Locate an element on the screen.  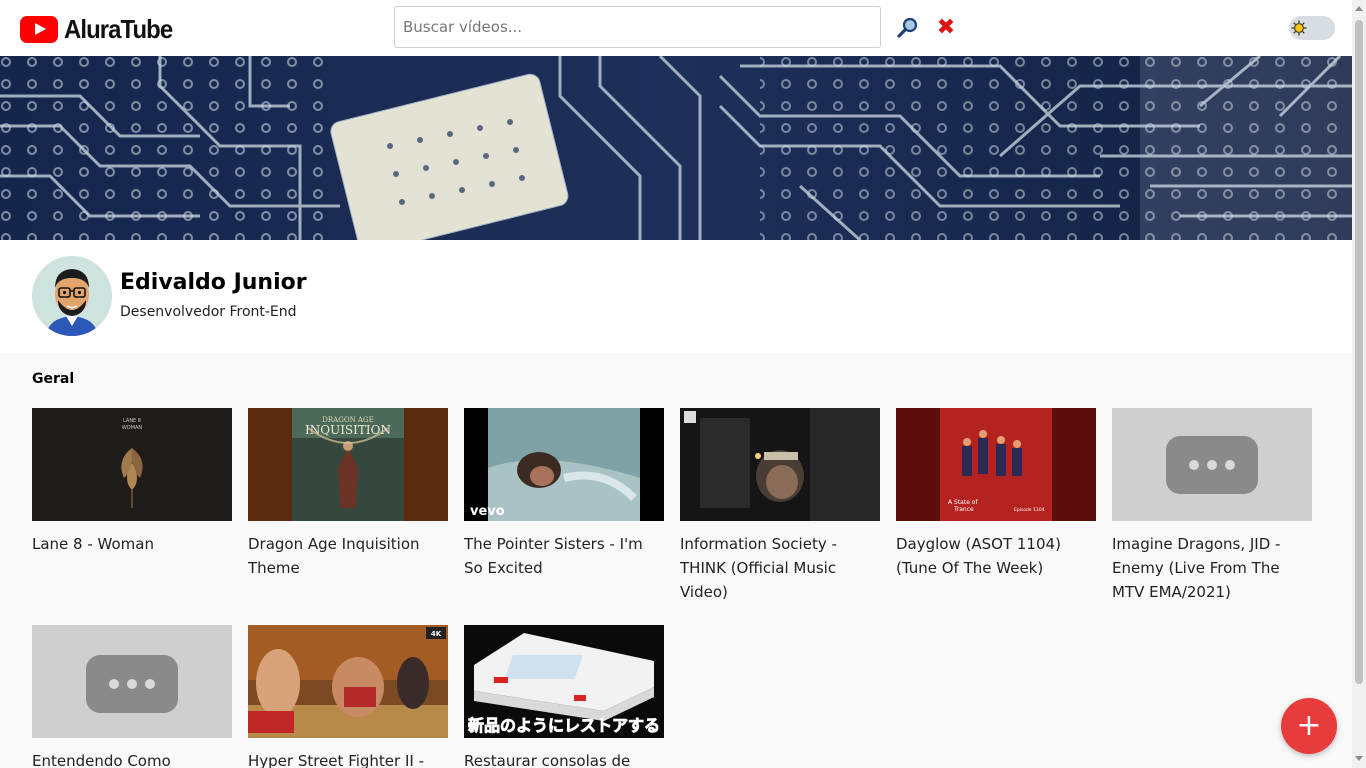
search-input is located at coordinates (637, 27).